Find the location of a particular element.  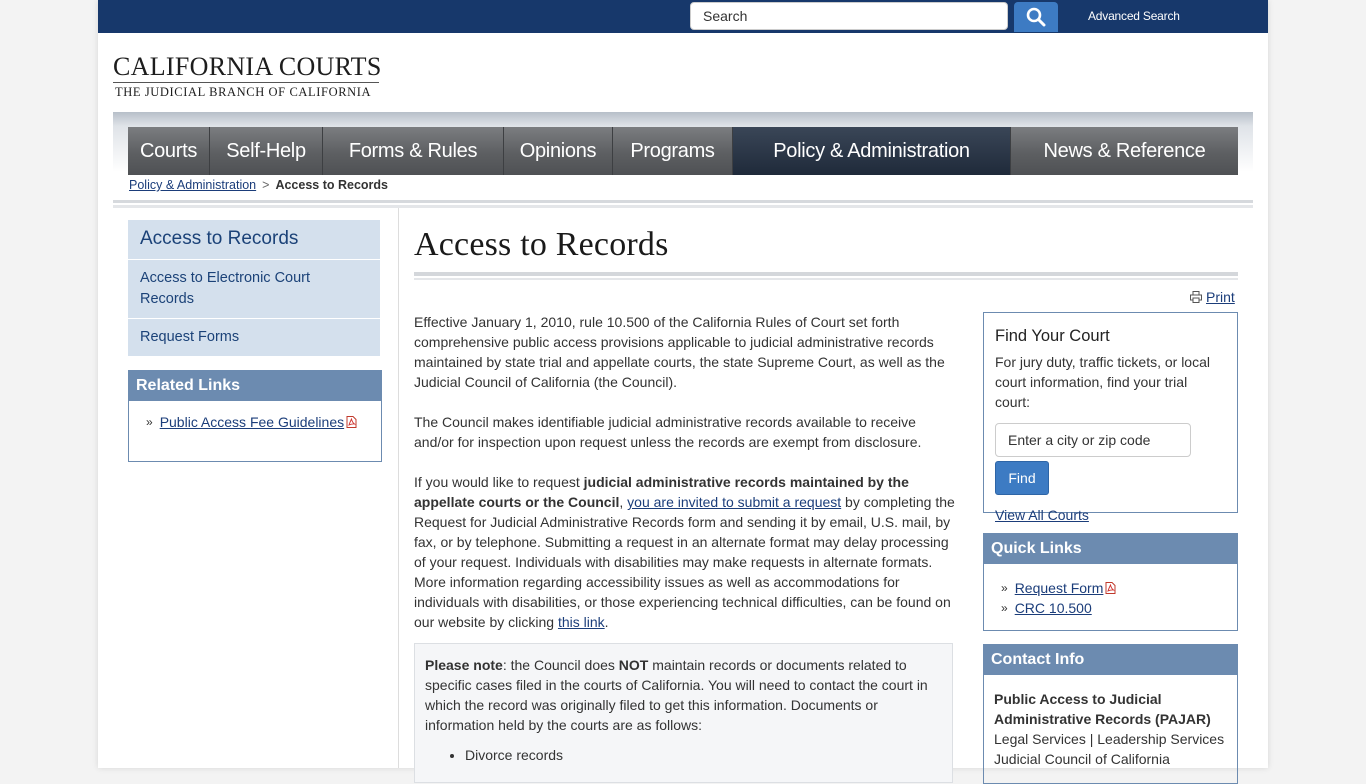

contact-line: Legal Services | Leadership Services is located at coordinates (1109, 739).